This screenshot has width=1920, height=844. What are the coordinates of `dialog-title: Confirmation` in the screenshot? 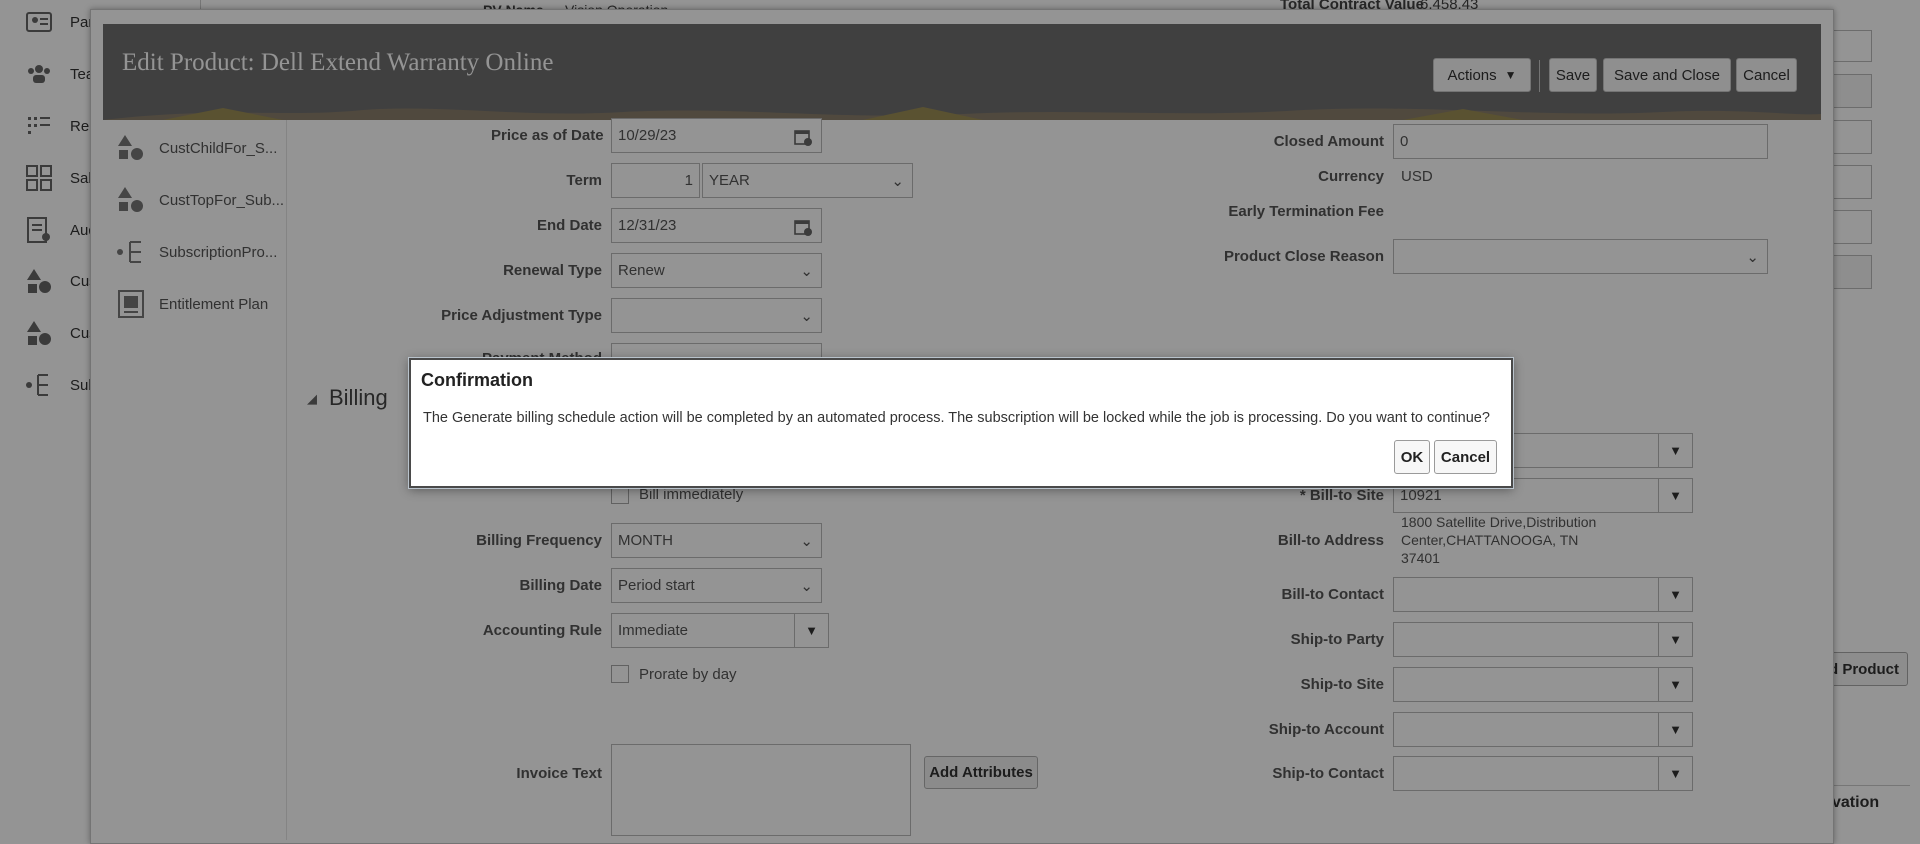 It's located at (477, 380).